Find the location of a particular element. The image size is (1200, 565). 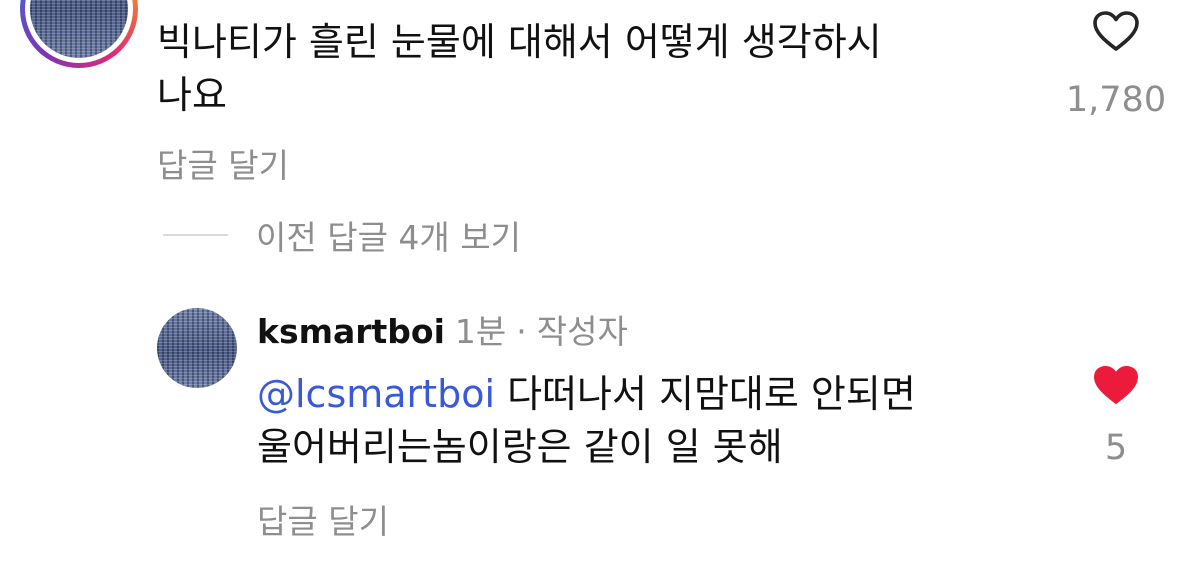

divider-line is located at coordinates (195, 235).